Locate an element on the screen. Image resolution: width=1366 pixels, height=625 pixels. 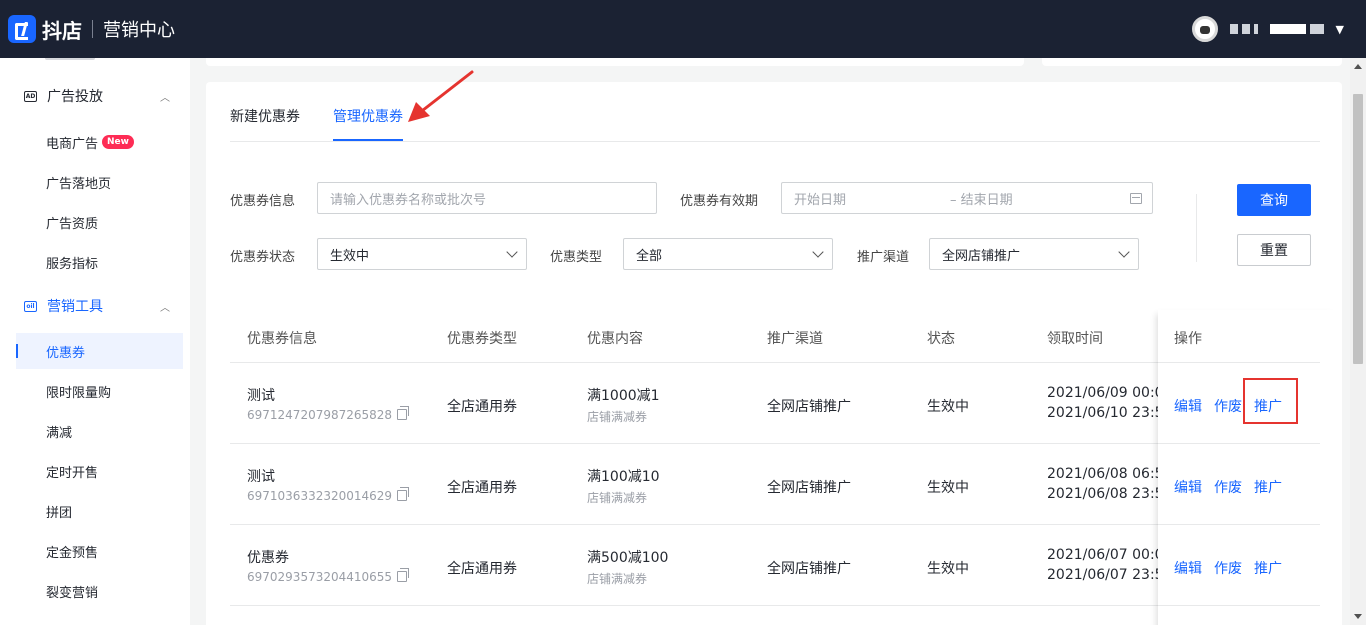
tab-create-coupon: 新建优惠券 is located at coordinates (265, 116).